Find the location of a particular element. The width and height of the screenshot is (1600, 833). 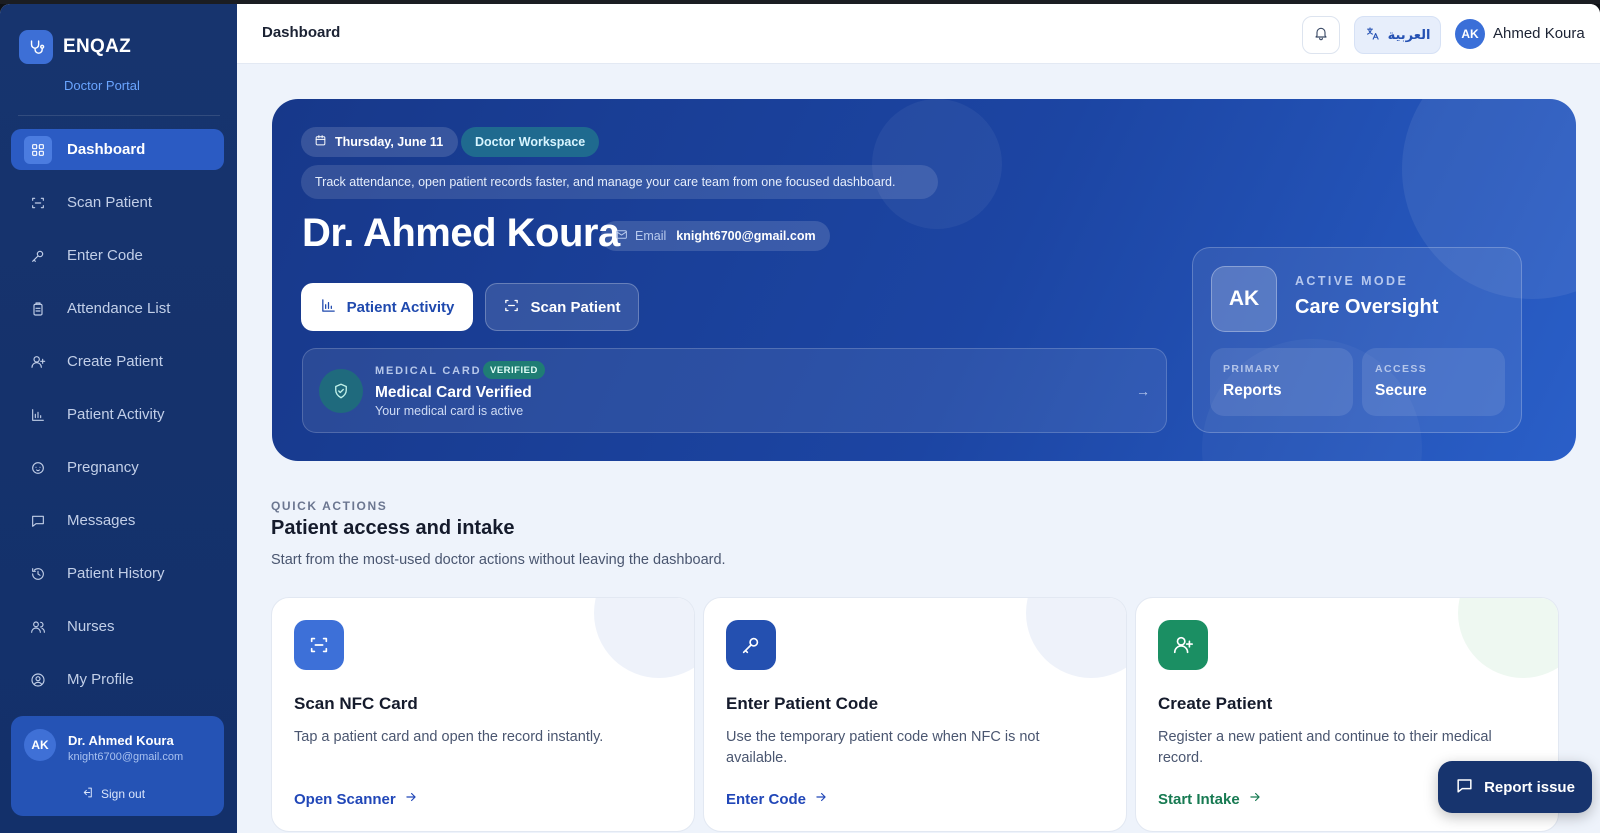

sign-out-label: Sign out is located at coordinates (123, 794).